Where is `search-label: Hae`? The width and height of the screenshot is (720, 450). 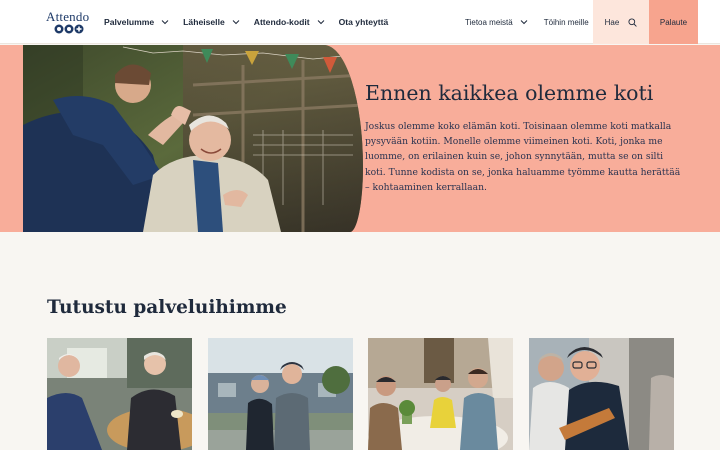 search-label: Hae is located at coordinates (612, 22).